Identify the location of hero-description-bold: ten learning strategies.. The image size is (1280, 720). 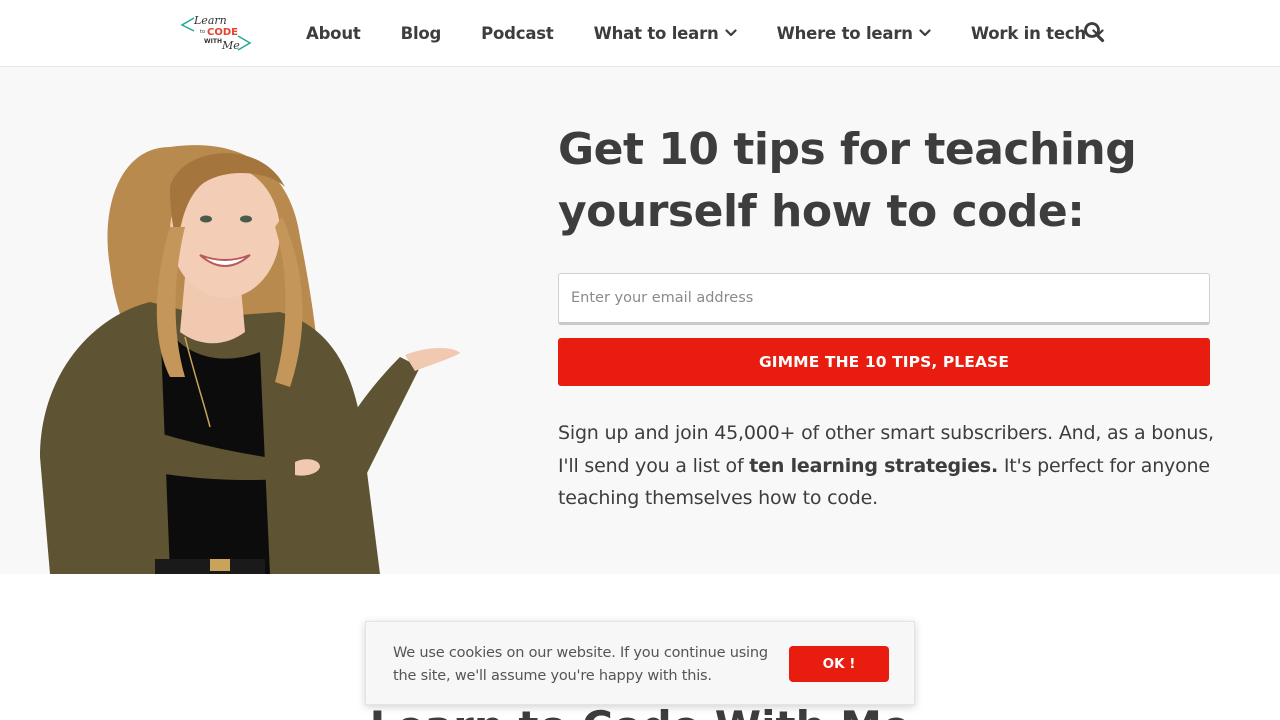
(874, 465).